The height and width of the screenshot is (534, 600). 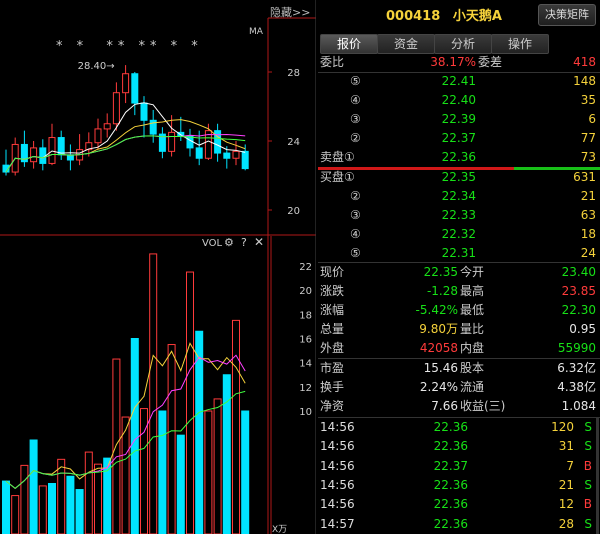 What do you see at coordinates (129, 46) in the screenshot?
I see `signal-stars: * * ** ** * *` at bounding box center [129, 46].